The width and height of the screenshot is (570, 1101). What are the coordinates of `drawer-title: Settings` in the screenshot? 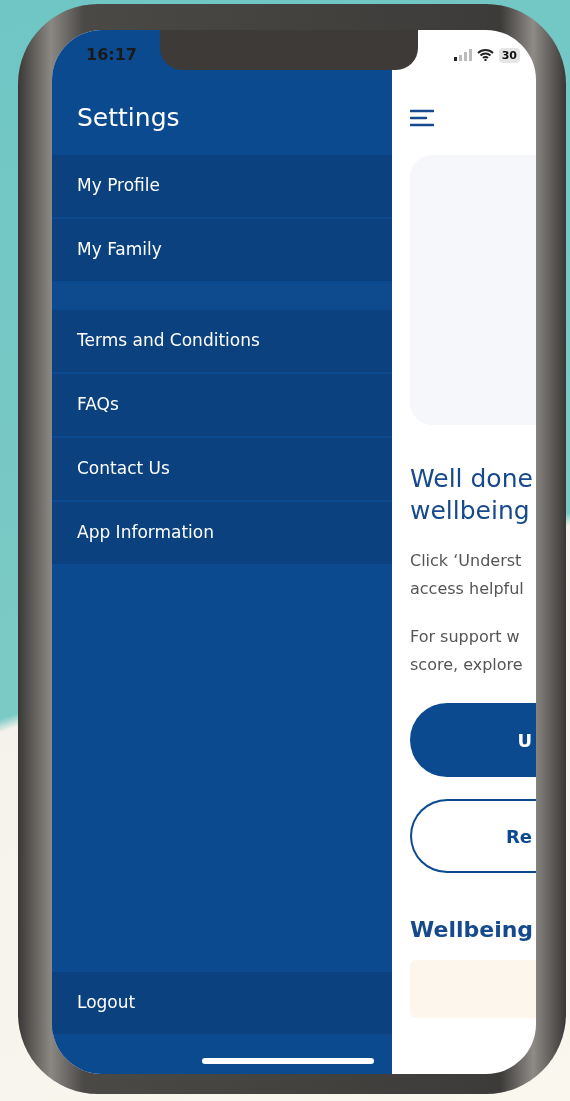 It's located at (128, 117).